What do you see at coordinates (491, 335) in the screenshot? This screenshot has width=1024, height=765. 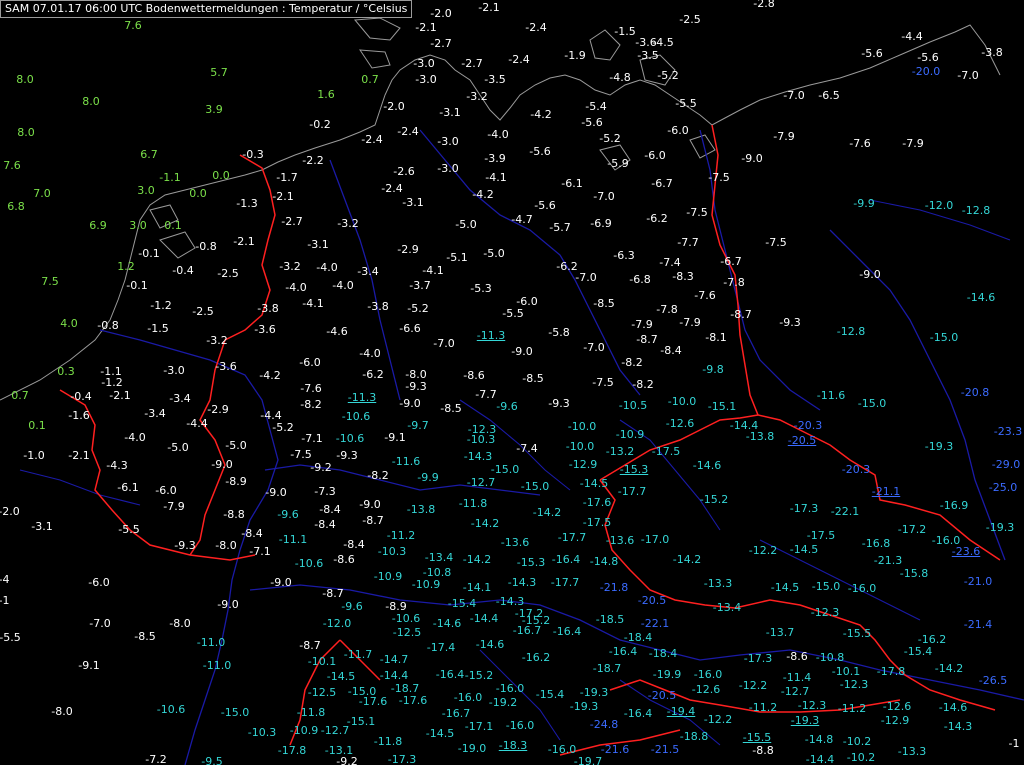 I see `station-temperature: -11.3` at bounding box center [491, 335].